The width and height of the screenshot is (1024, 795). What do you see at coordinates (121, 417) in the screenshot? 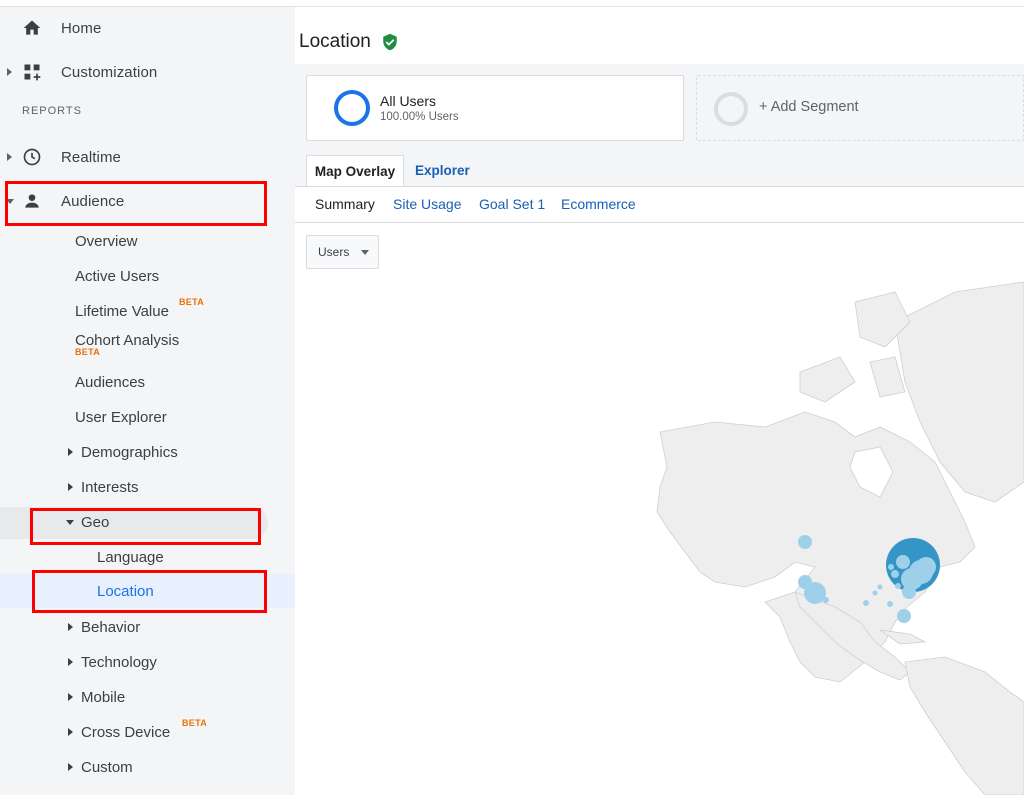
I see `sidebar-item-label: User Explorer` at bounding box center [121, 417].